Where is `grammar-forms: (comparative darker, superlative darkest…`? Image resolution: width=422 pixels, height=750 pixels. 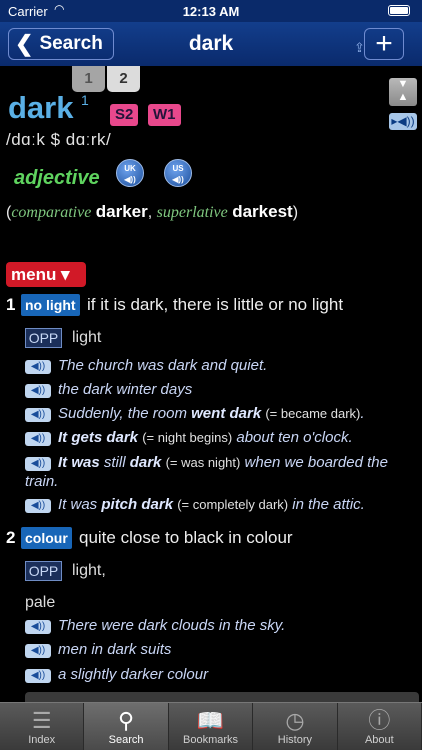
grammar-forms: (comparative darker, superlative darkest… is located at coordinates (152, 212).